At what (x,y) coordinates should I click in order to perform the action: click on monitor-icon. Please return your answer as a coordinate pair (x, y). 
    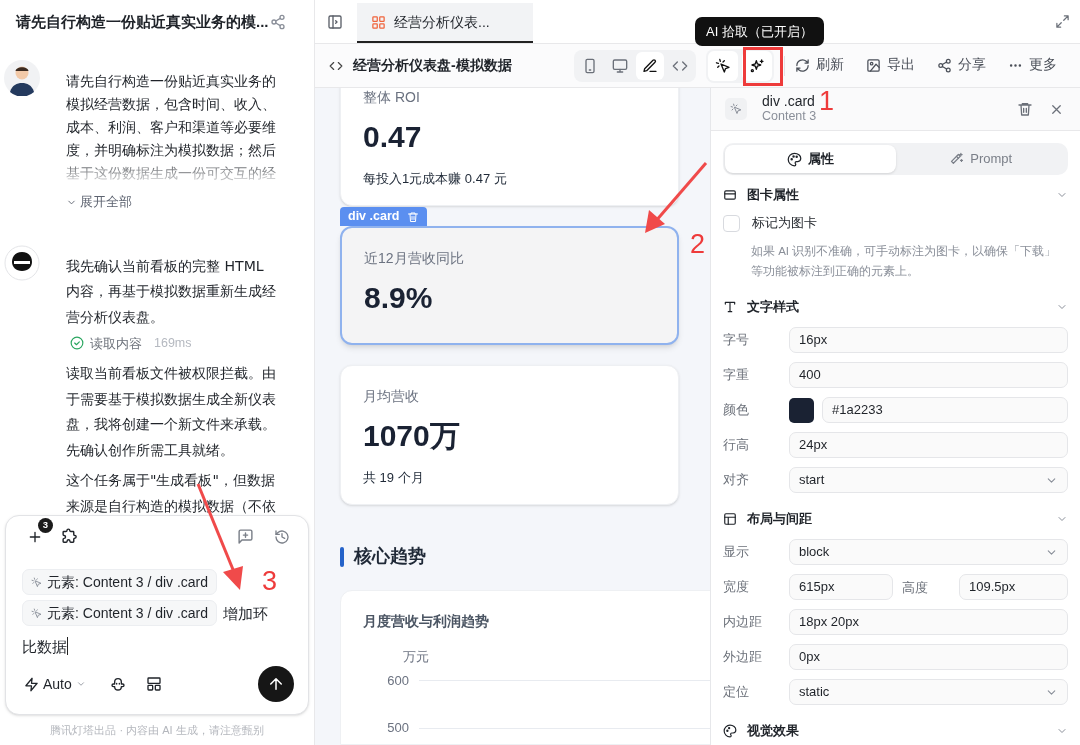
    Looking at the image, I should click on (619, 65).